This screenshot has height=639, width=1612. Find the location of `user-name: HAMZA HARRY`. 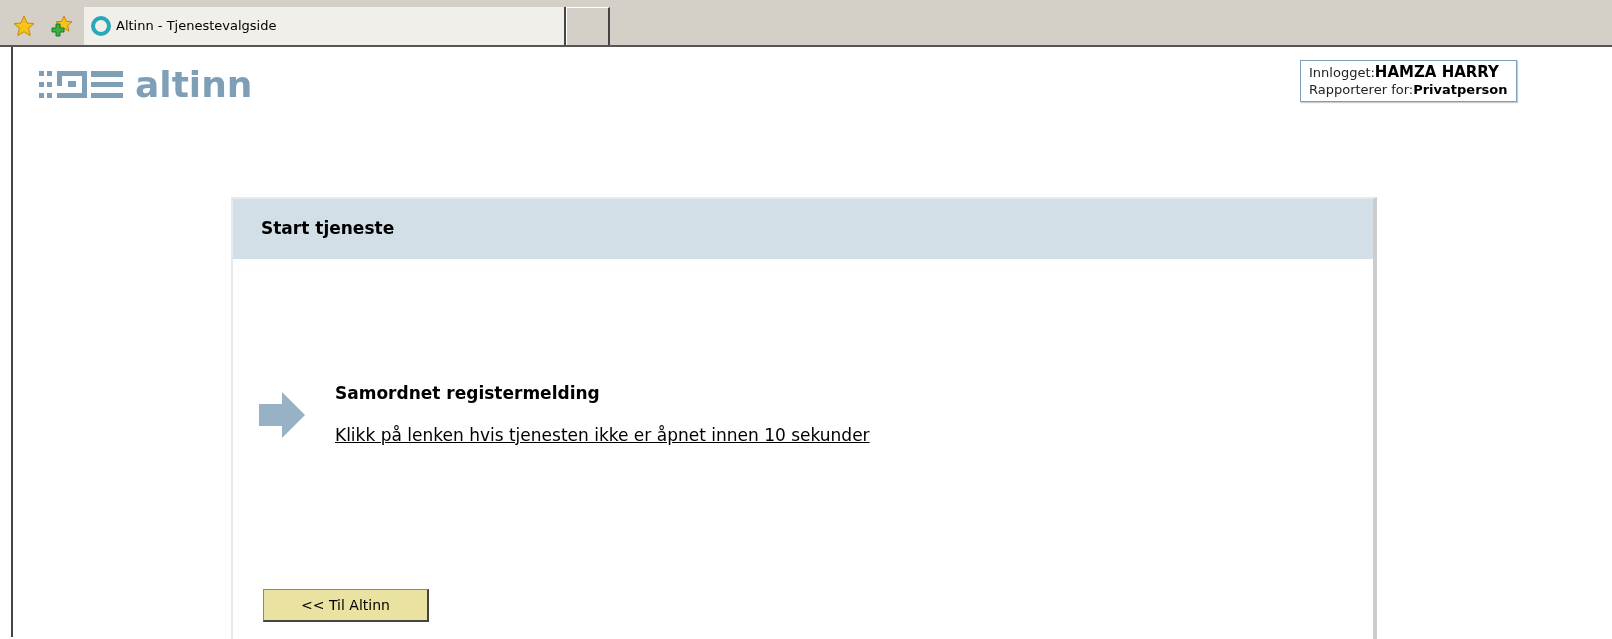

user-name: HAMZA HARRY is located at coordinates (1436, 72).